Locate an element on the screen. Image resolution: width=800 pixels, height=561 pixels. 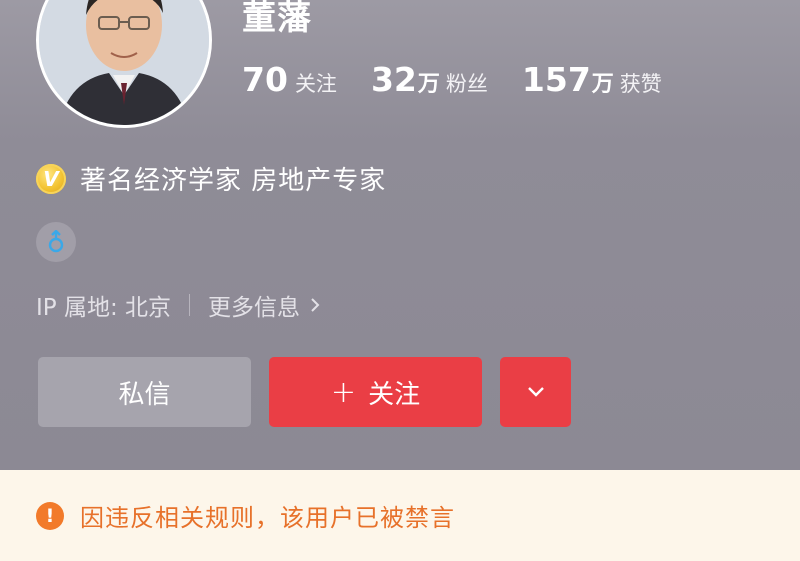
stat-likes: 157 万 获赞 is located at coordinates (592, 79).